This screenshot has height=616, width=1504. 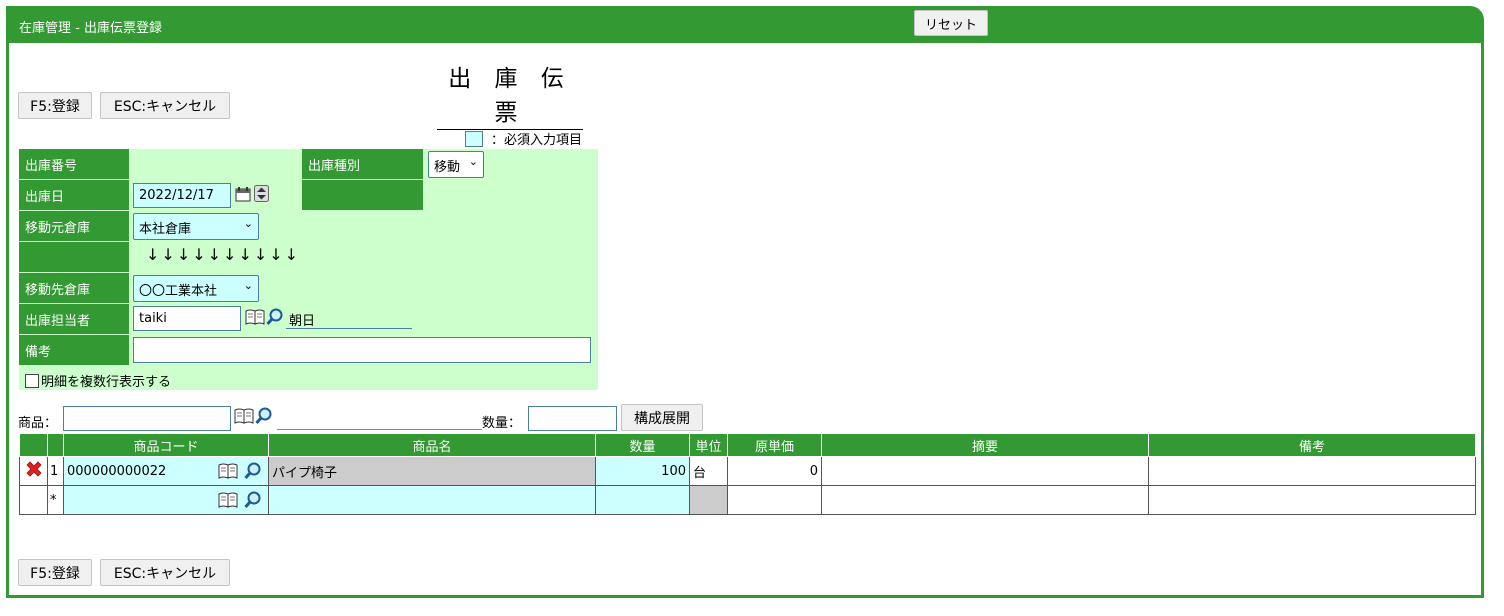 What do you see at coordinates (74, 319) in the screenshot?
I see `staff-label: 出庫担当者` at bounding box center [74, 319].